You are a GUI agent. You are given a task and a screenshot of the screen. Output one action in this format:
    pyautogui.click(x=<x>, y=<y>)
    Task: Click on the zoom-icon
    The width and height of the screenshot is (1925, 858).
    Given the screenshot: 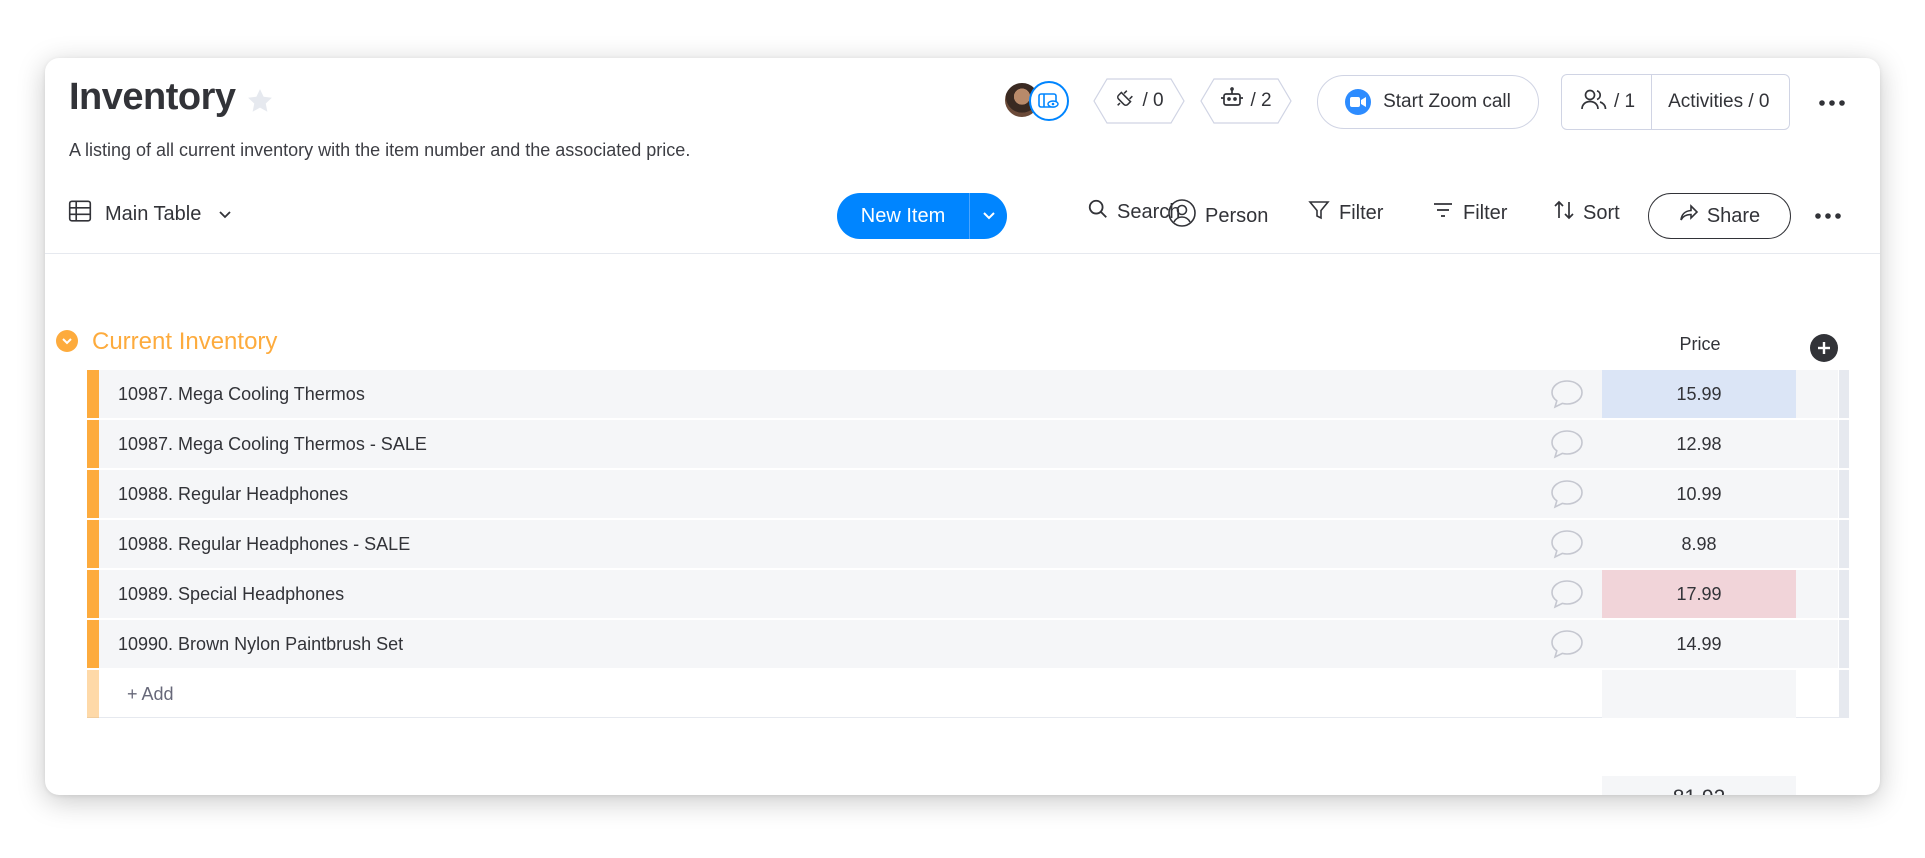 What is the action you would take?
    pyautogui.click(x=1358, y=102)
    